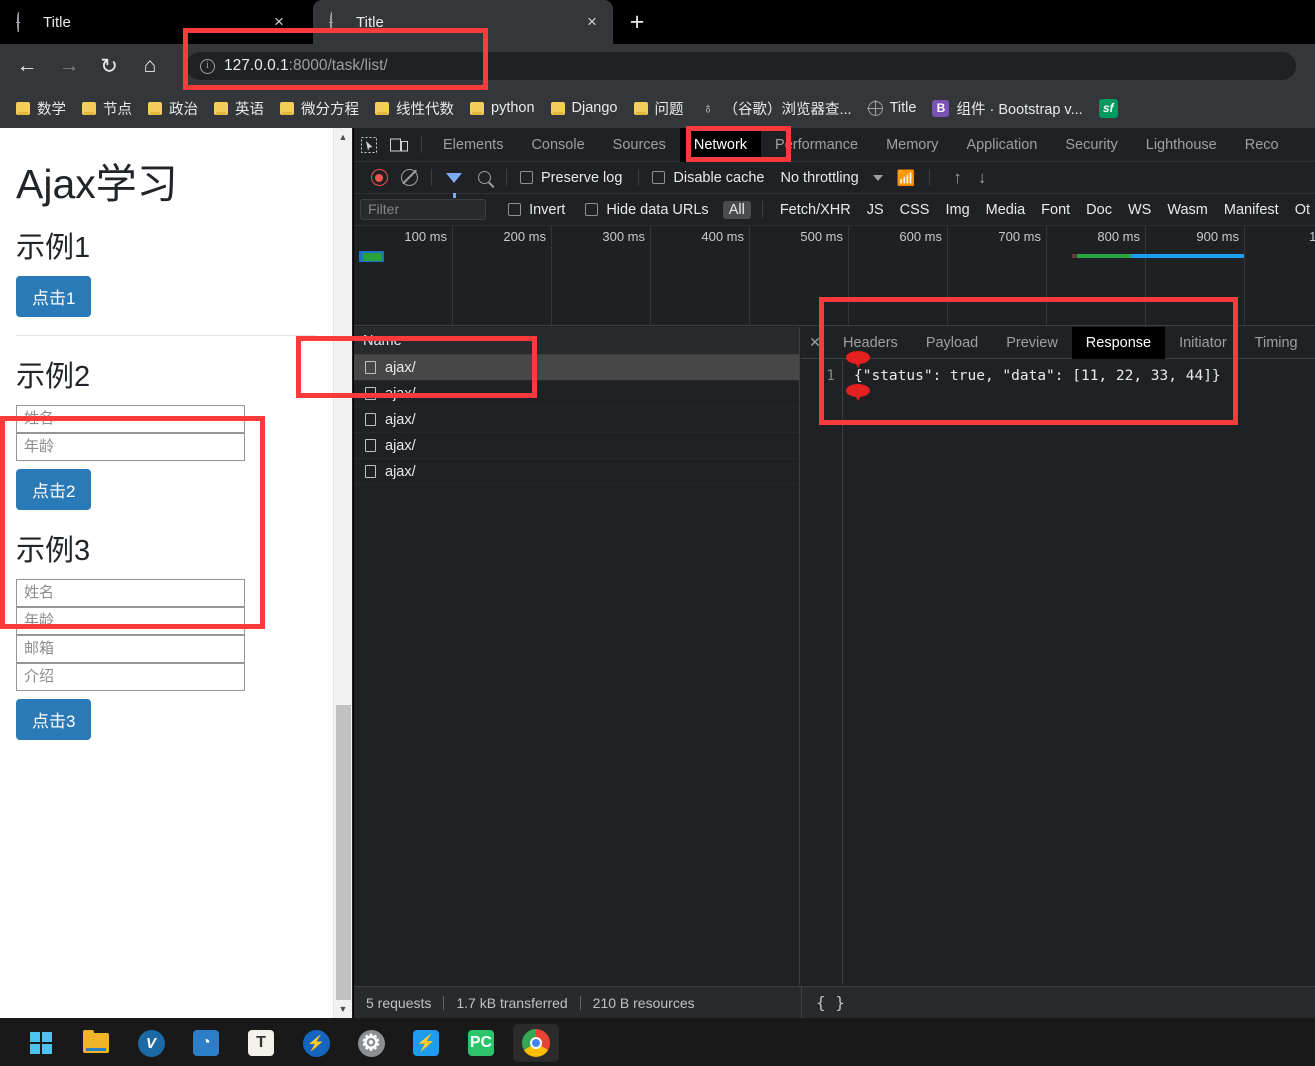 The width and height of the screenshot is (1315, 1066). Describe the element at coordinates (379, 178) in the screenshot. I see `record-icon` at that location.